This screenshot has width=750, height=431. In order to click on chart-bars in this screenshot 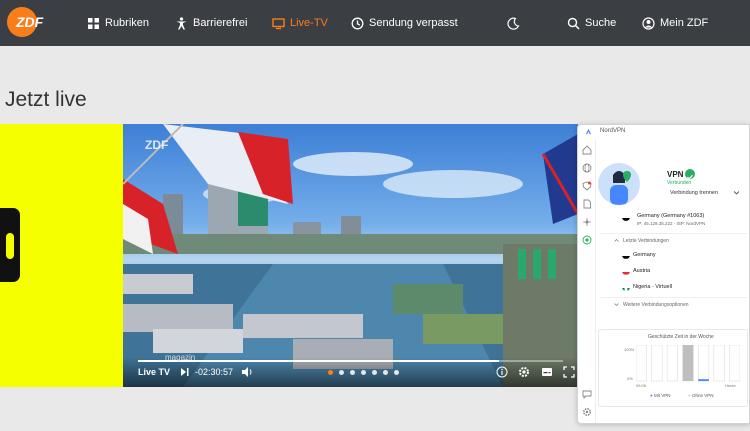, I will do `click(688, 363)`.